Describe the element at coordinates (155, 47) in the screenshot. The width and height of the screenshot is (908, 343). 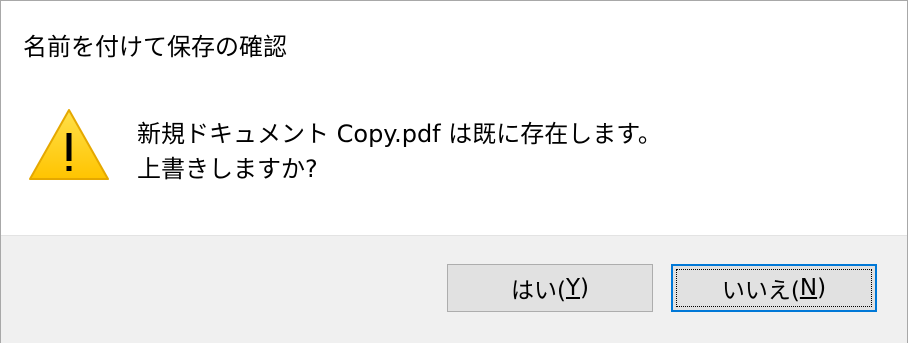
I see `dialog-title: 名前を付けて保存の確認` at that location.